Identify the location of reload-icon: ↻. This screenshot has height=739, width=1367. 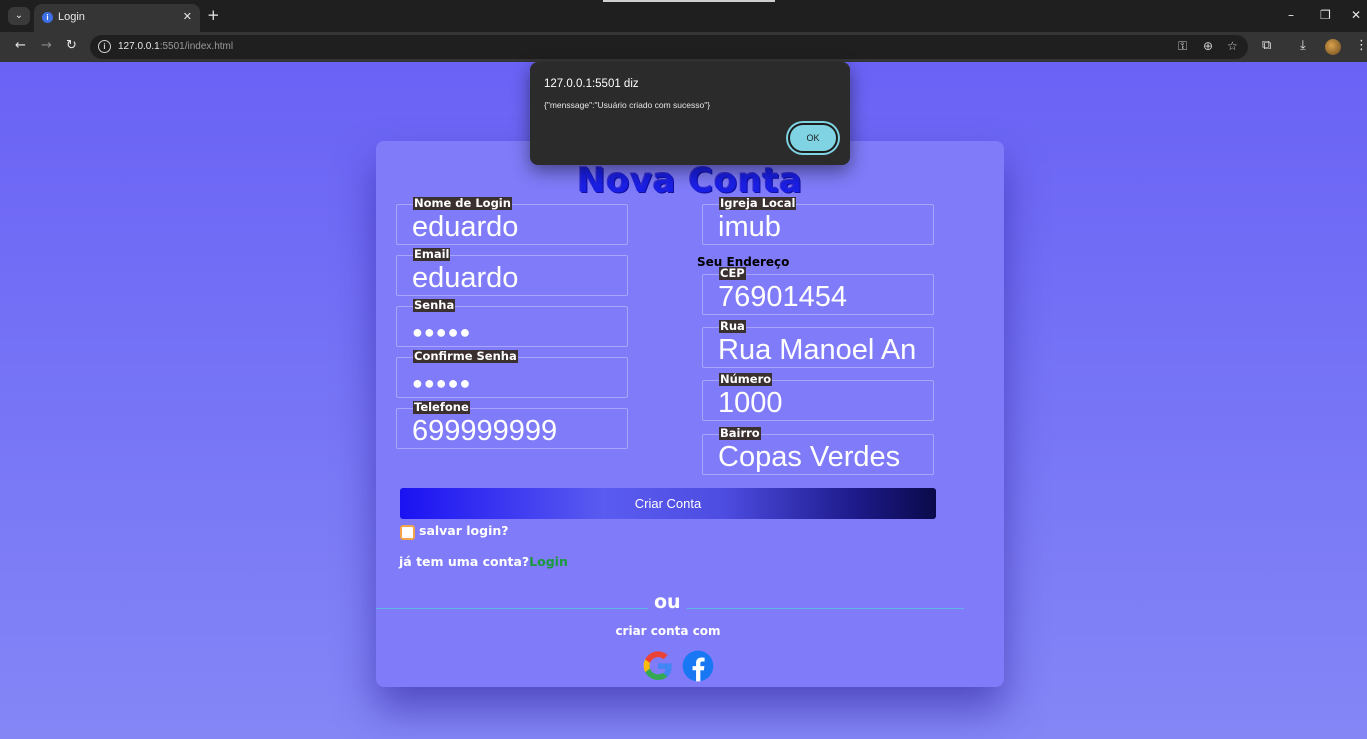
(71, 45).